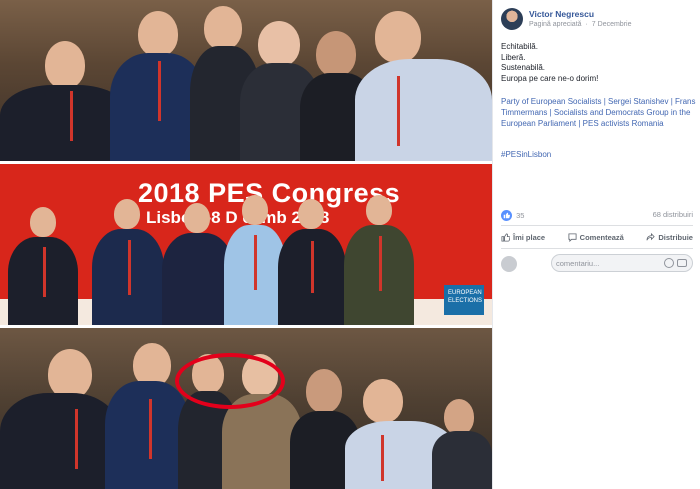 This screenshot has width=700, height=489. I want to click on thumbs-up-icon, so click(505, 237).